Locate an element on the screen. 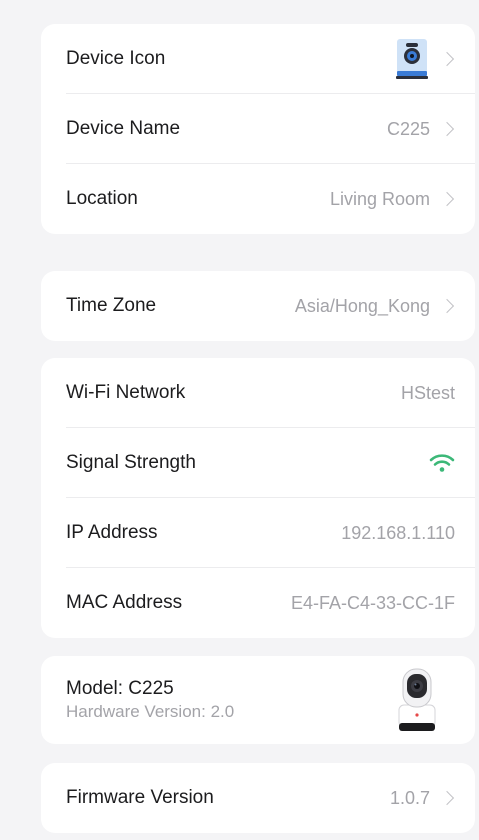 This screenshot has height=840, width=479. device-name-value: C225 is located at coordinates (408, 128).